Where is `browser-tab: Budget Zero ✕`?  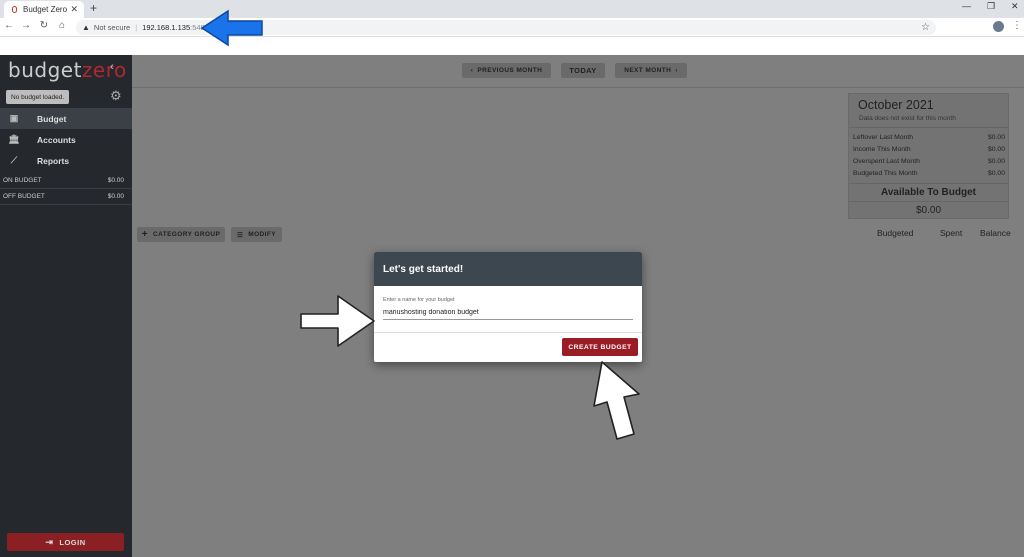
browser-tab: Budget Zero ✕ is located at coordinates (44, 9).